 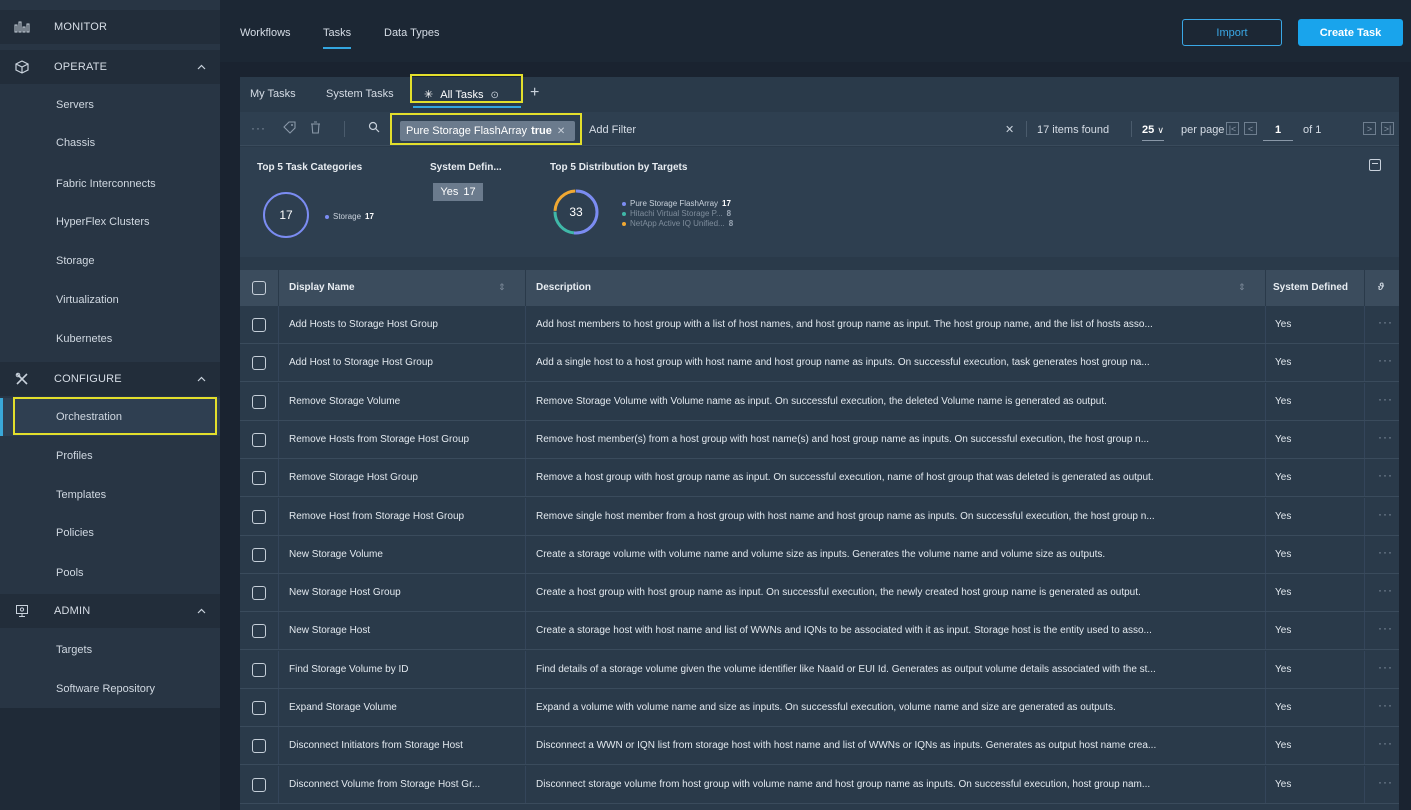 I want to click on sidebar-item-targets: Targets, so click(x=110, y=650).